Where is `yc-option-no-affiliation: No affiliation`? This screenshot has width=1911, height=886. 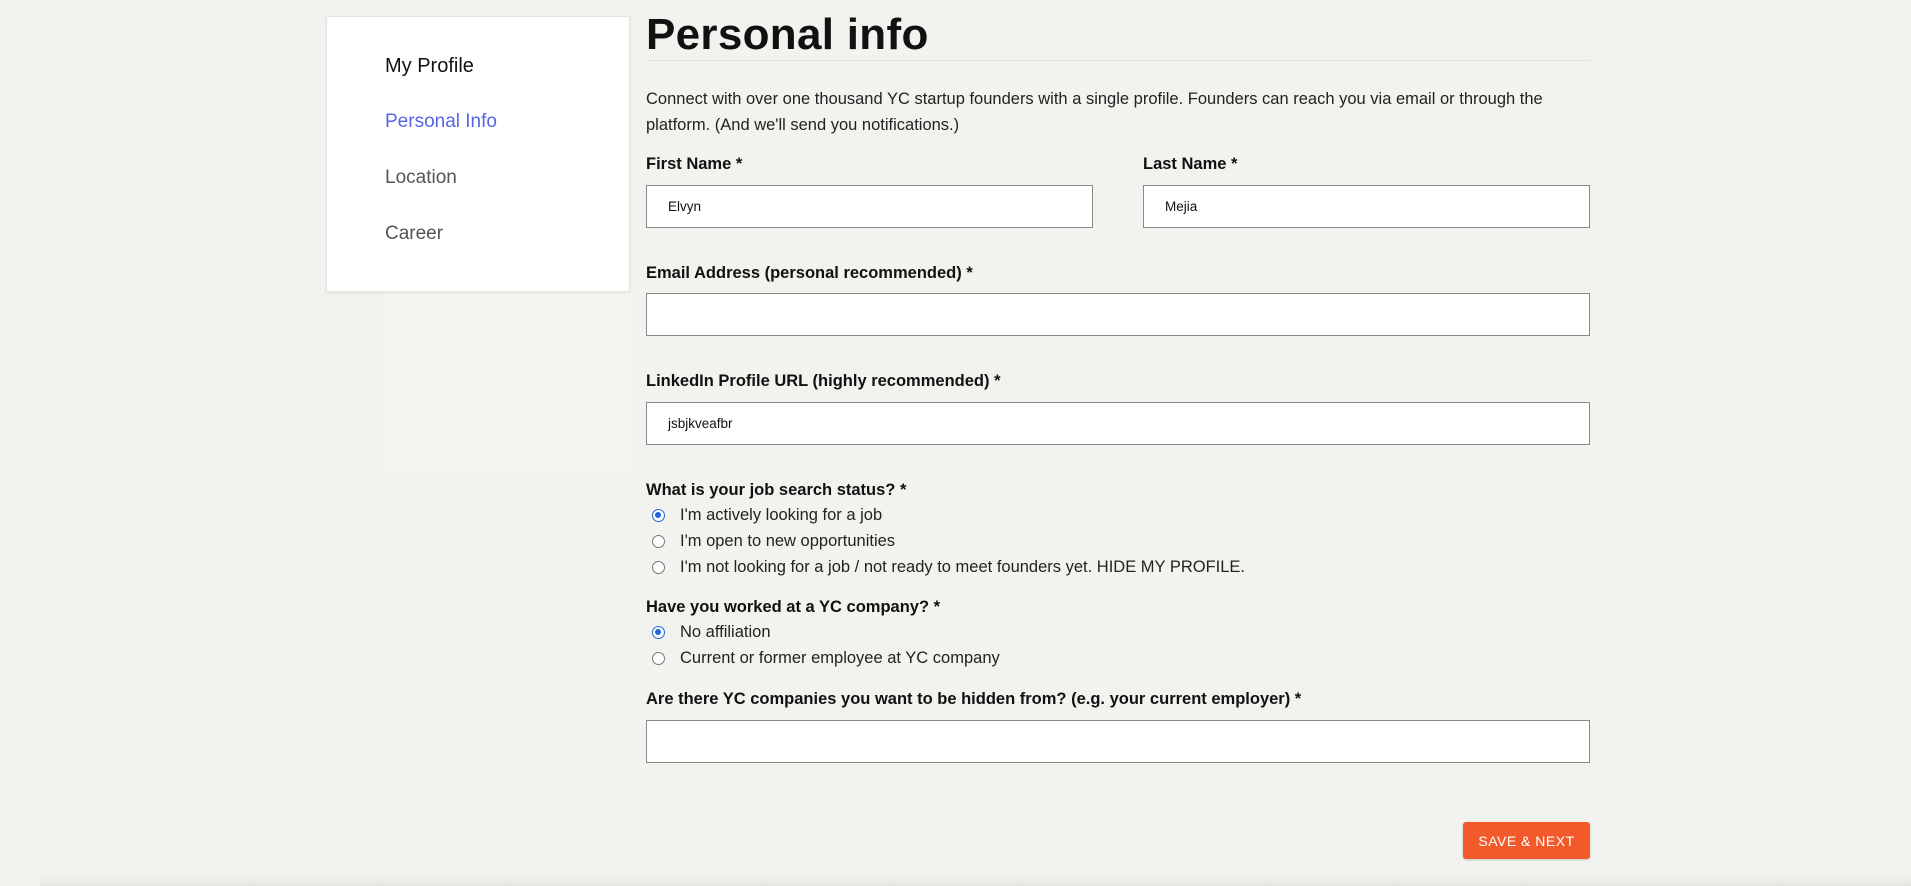 yc-option-no-affiliation: No affiliation is located at coordinates (708, 632).